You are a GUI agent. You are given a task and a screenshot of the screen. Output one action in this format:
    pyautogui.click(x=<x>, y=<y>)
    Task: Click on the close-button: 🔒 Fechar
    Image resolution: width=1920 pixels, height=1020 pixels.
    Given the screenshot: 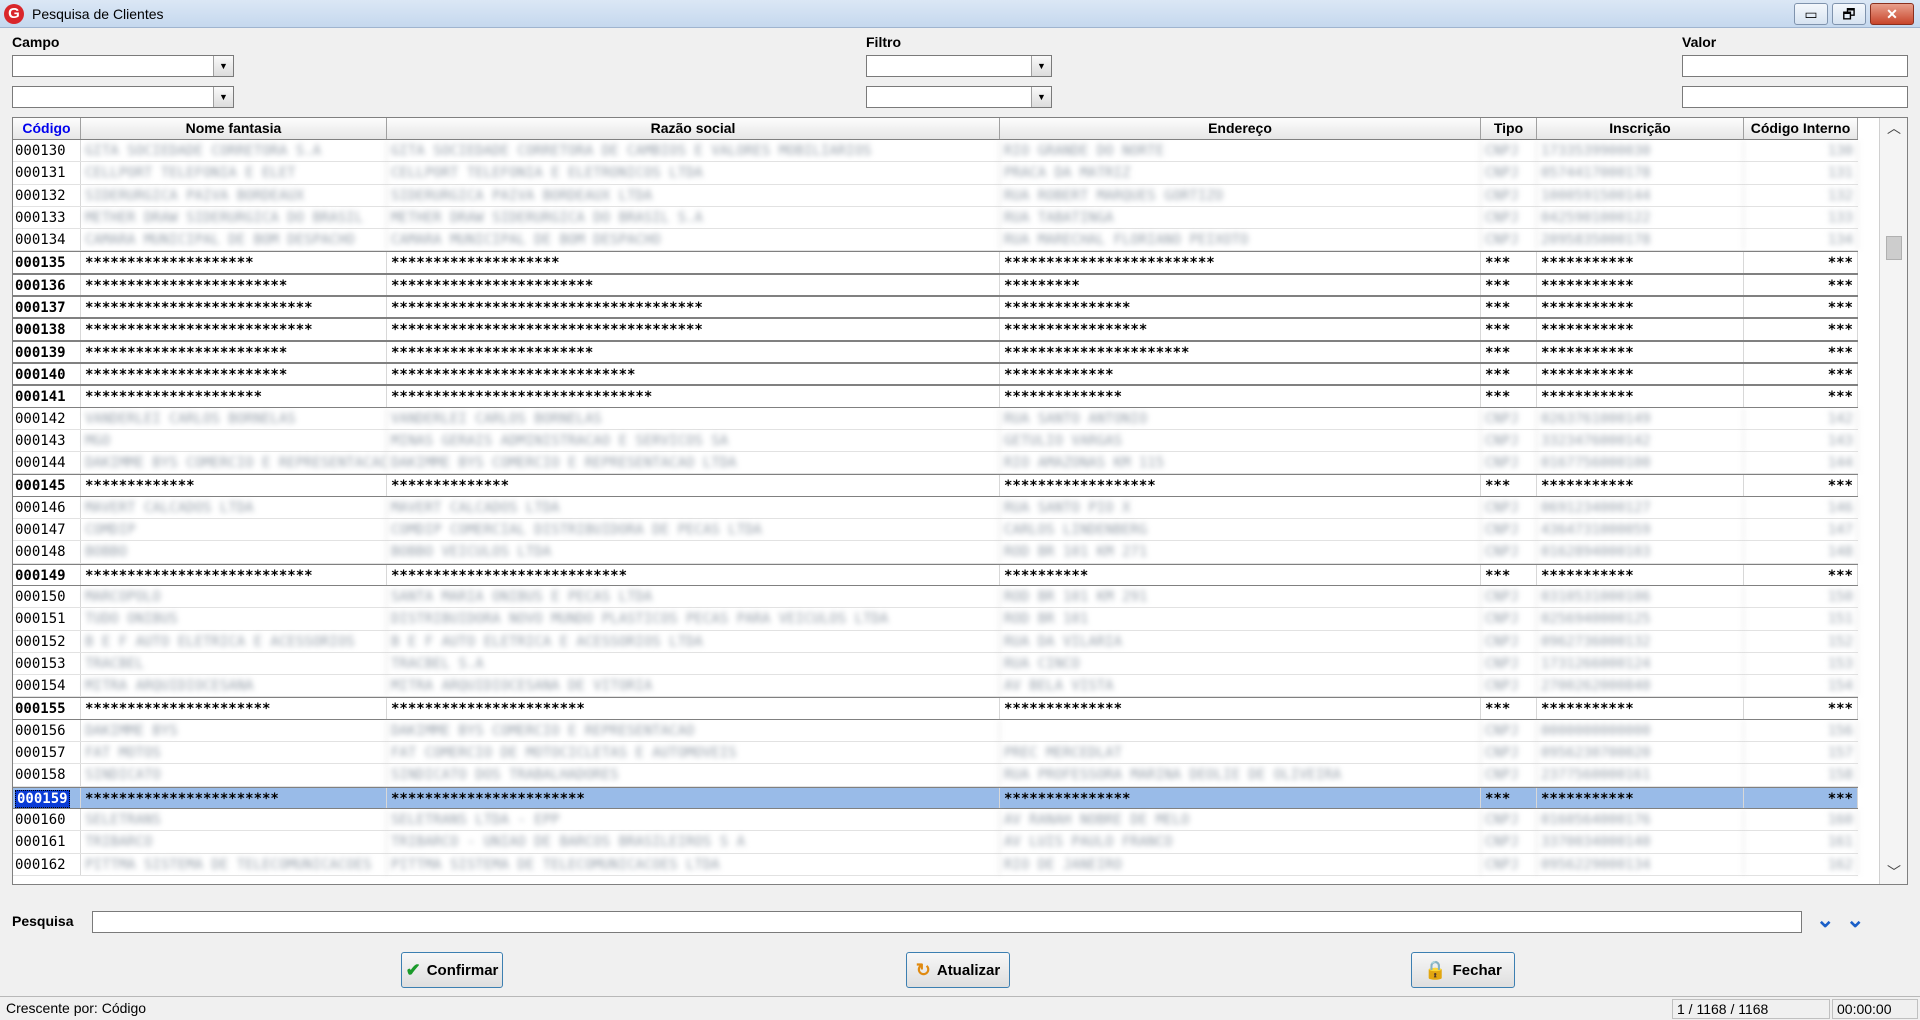 What is the action you would take?
    pyautogui.click(x=1463, y=970)
    